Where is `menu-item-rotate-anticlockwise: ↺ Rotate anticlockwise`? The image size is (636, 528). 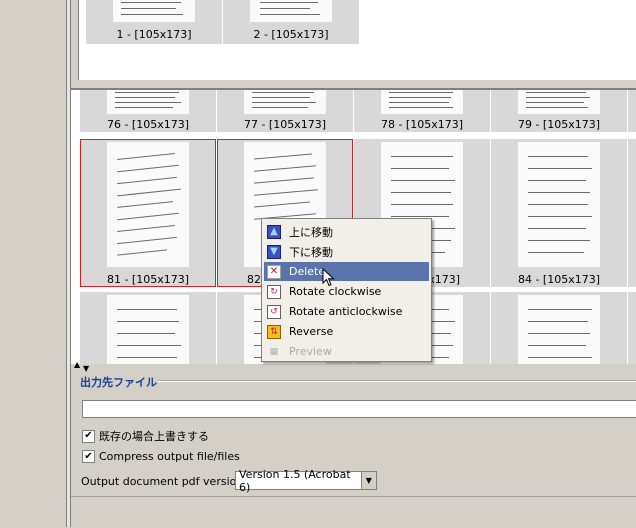
menu-item-rotate-anticlockwise: ↺ Rotate anticlockwise is located at coordinates (346, 311).